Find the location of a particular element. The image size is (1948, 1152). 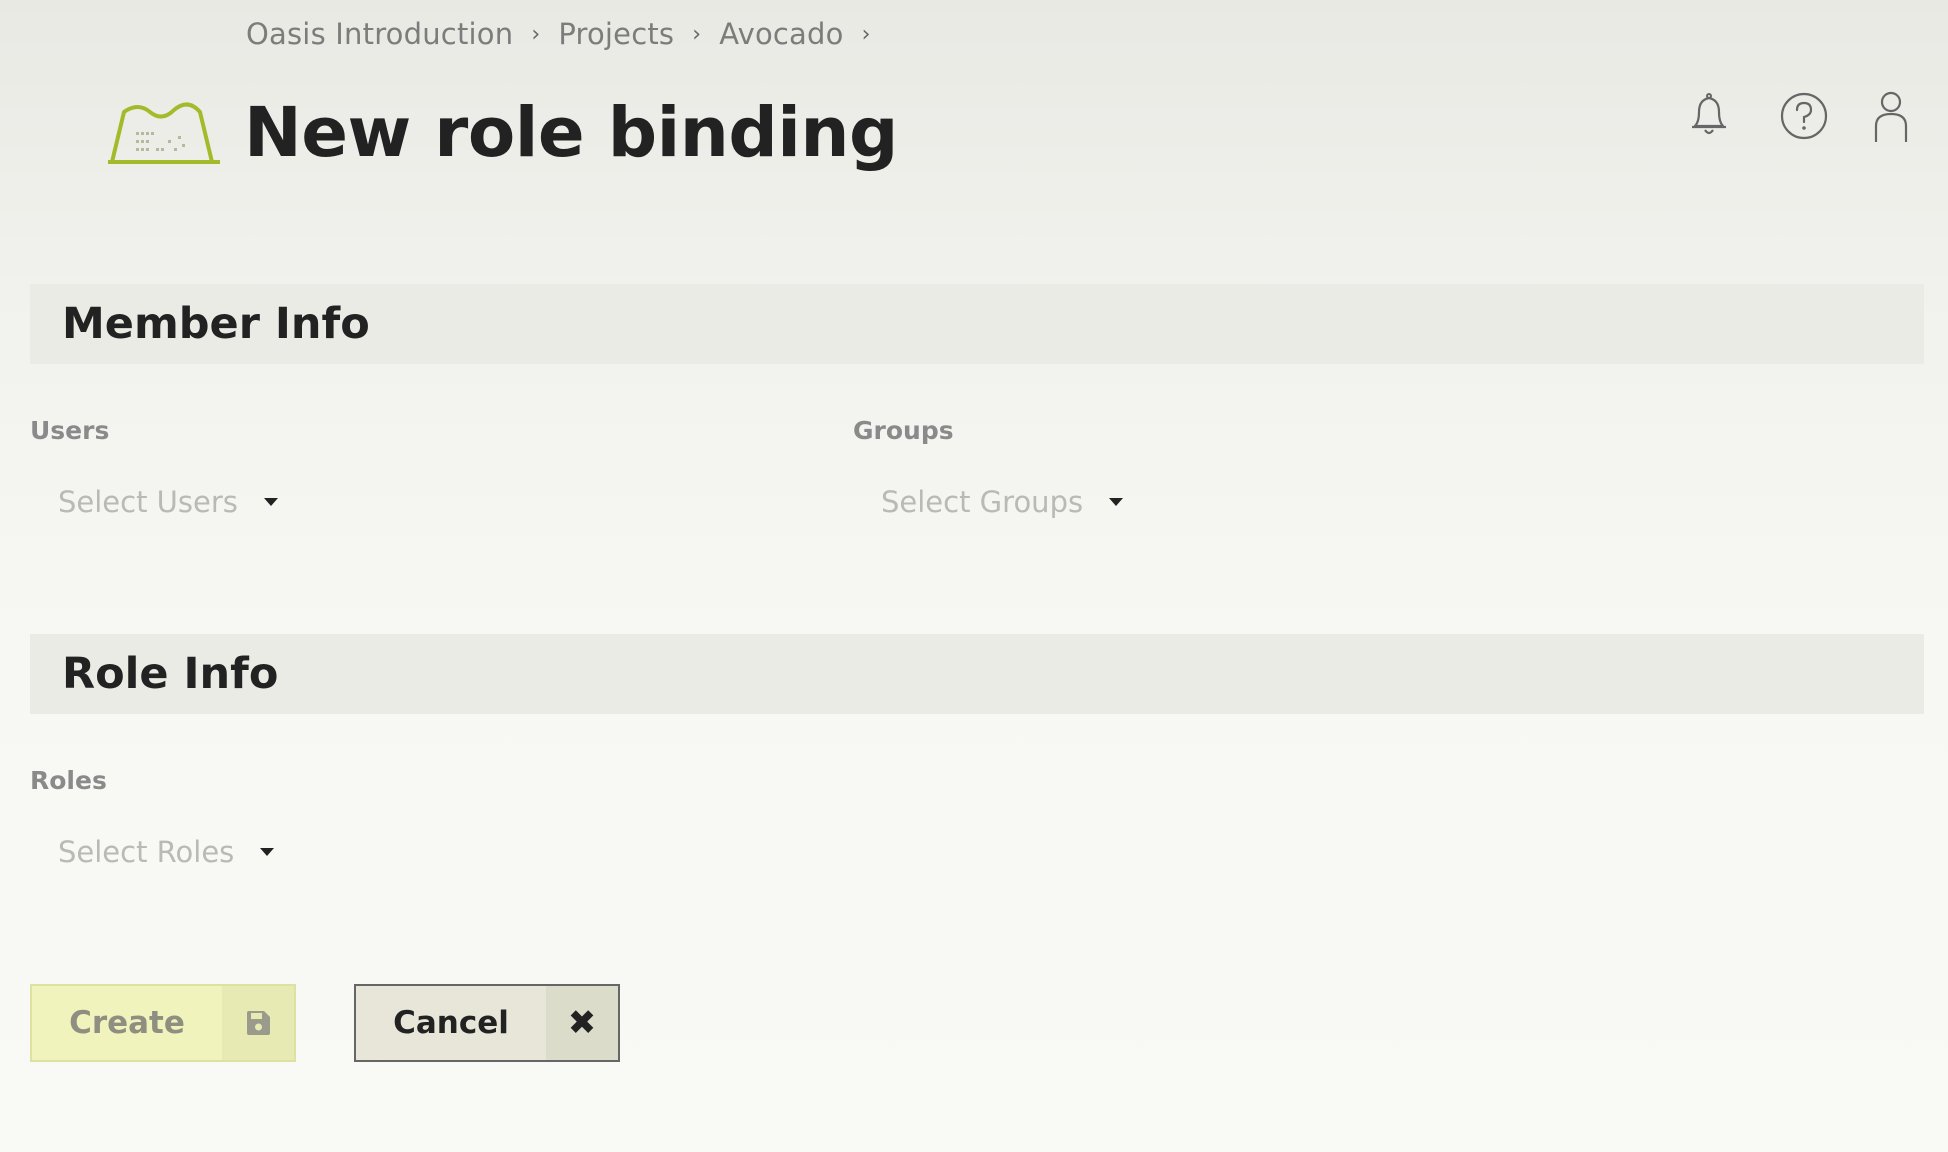

groups-select: Select Groups is located at coordinates (1002, 502).